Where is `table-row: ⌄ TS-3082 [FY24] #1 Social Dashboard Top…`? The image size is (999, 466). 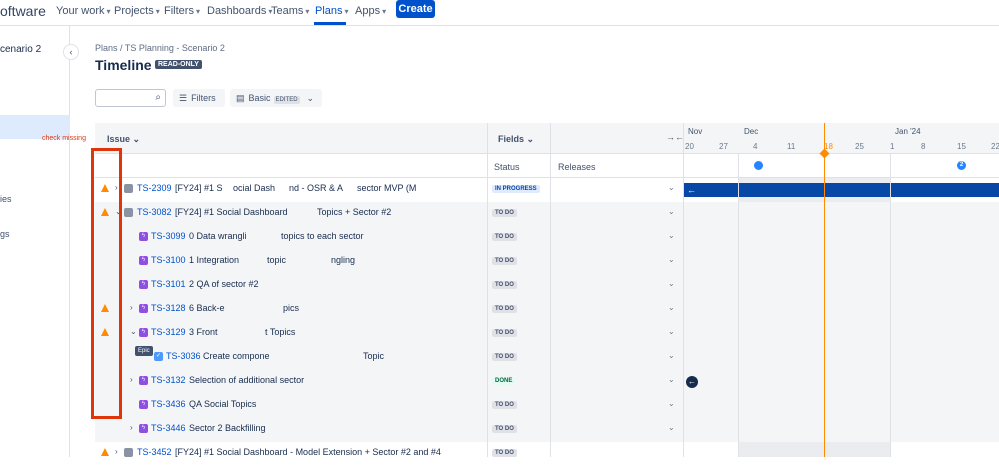 table-row: ⌄ TS-3082 [FY24] #1 Social Dashboard Top… is located at coordinates (547, 214).